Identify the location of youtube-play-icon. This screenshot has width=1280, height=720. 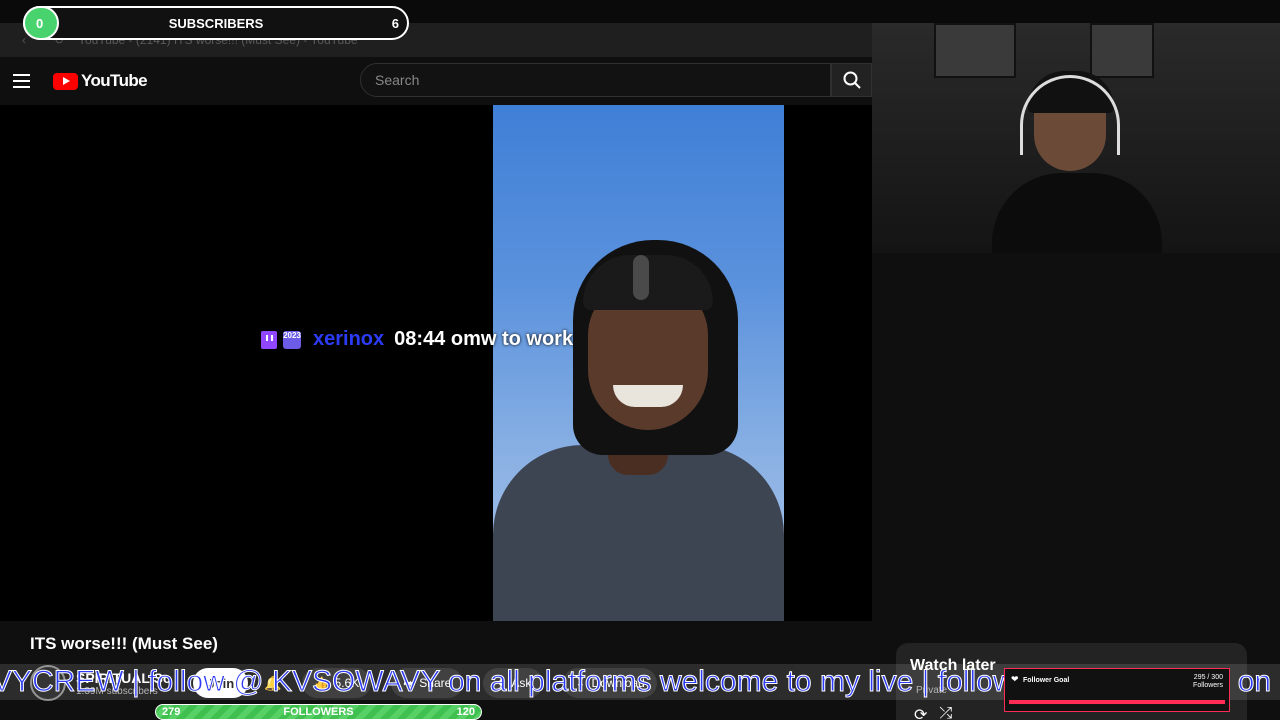
(65, 81).